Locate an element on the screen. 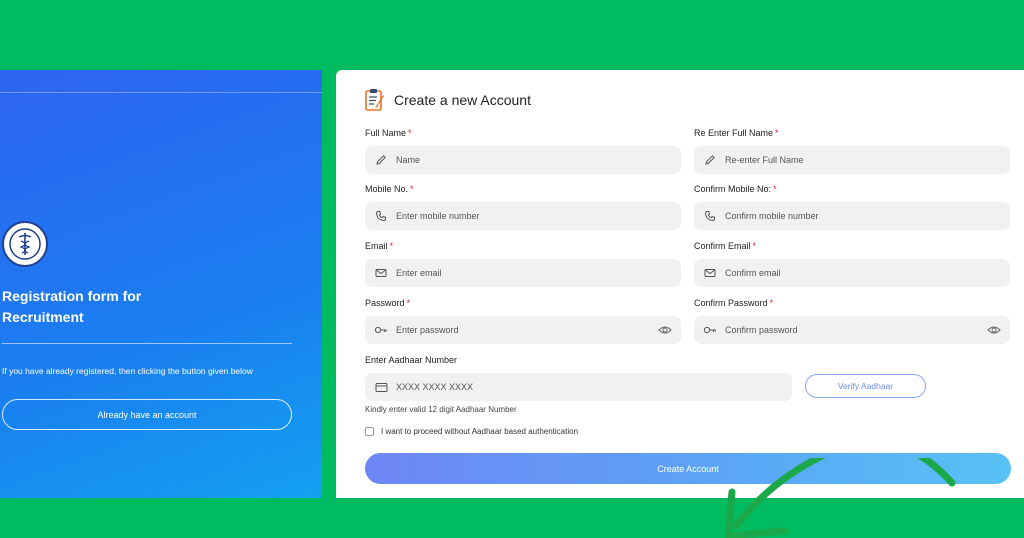 The image size is (1024, 538). confirm-mobile-label: Confirm Mobile No: * is located at coordinates (735, 189).